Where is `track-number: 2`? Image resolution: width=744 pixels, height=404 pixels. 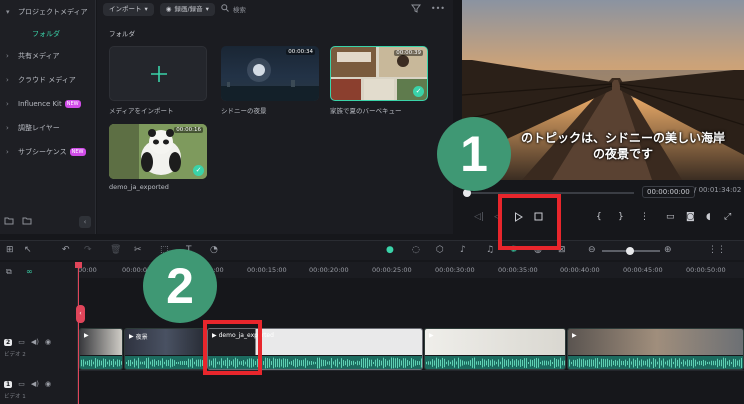 track-number: 2 is located at coordinates (8, 342).